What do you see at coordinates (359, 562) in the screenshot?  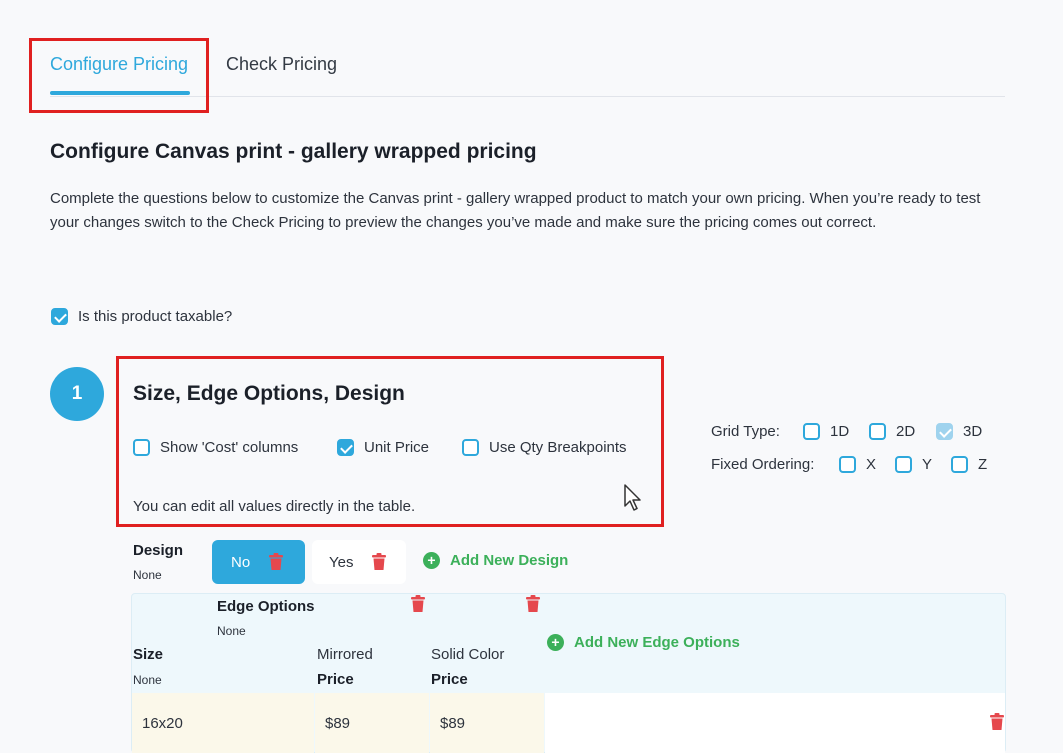 I see `design-value-yes: Yes` at bounding box center [359, 562].